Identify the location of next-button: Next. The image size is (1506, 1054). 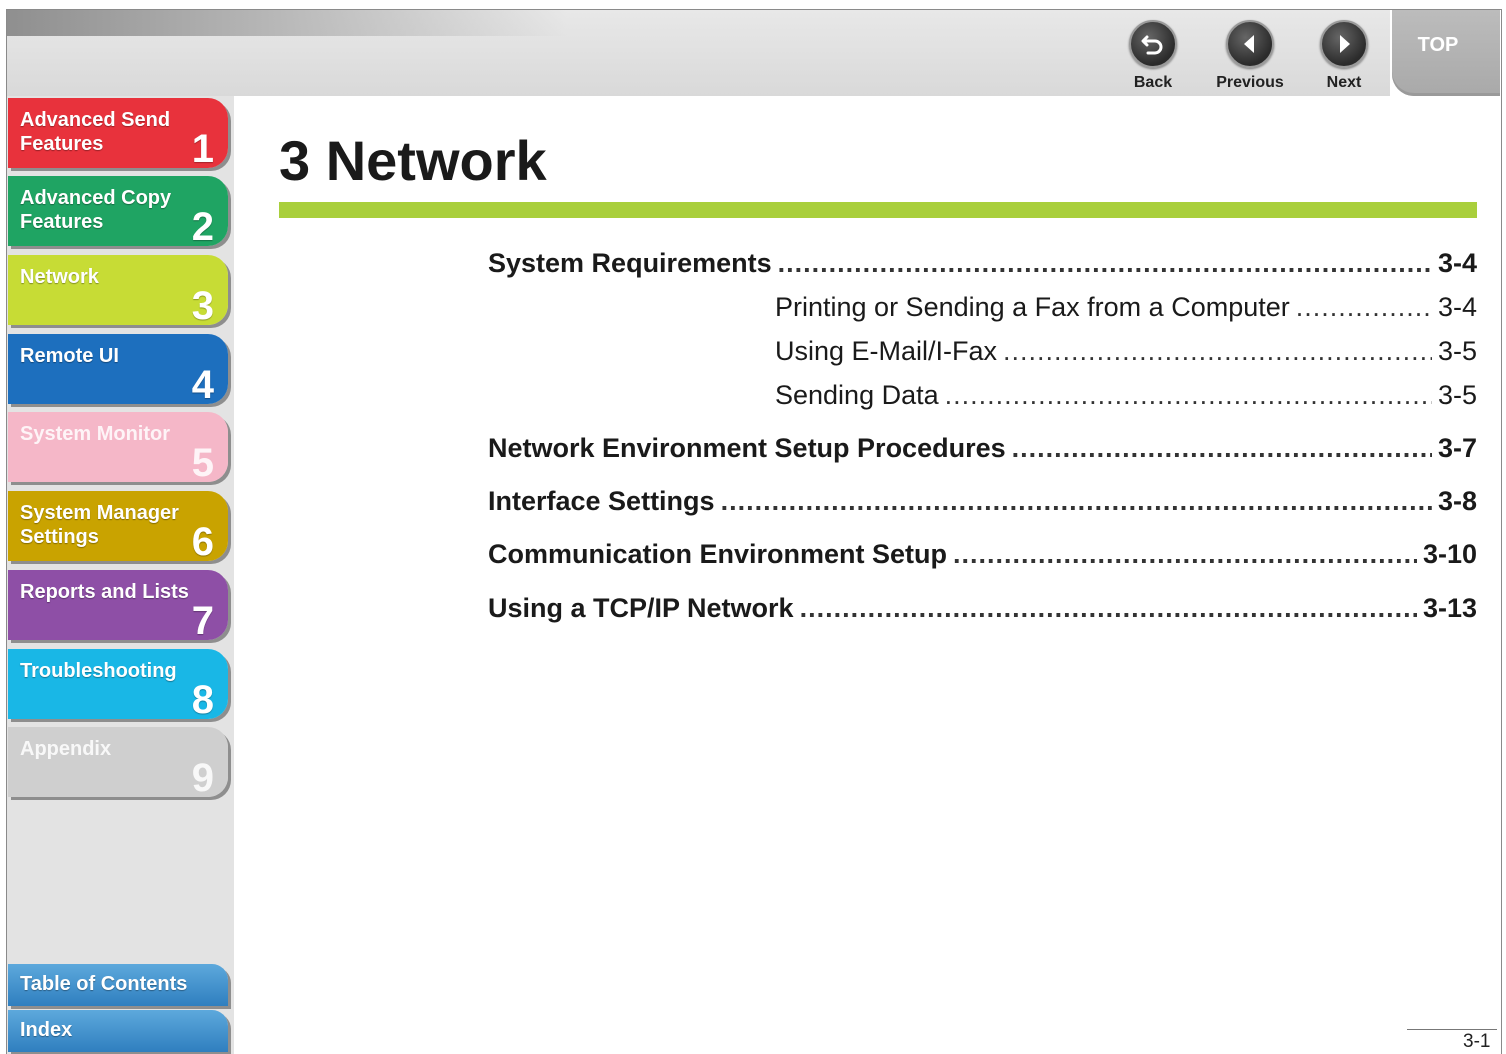
(1344, 56).